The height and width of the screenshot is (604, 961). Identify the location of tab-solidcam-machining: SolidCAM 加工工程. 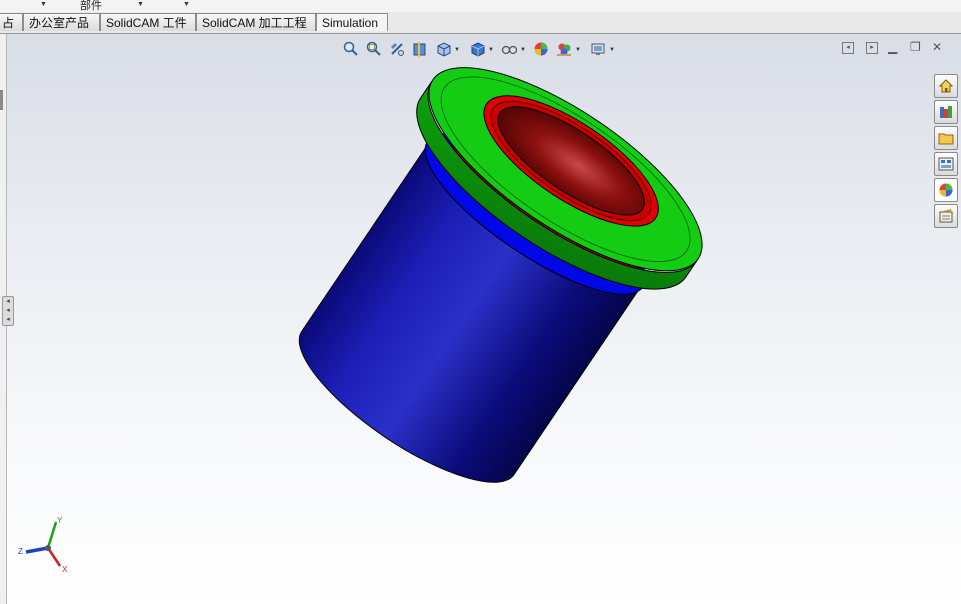
(256, 22).